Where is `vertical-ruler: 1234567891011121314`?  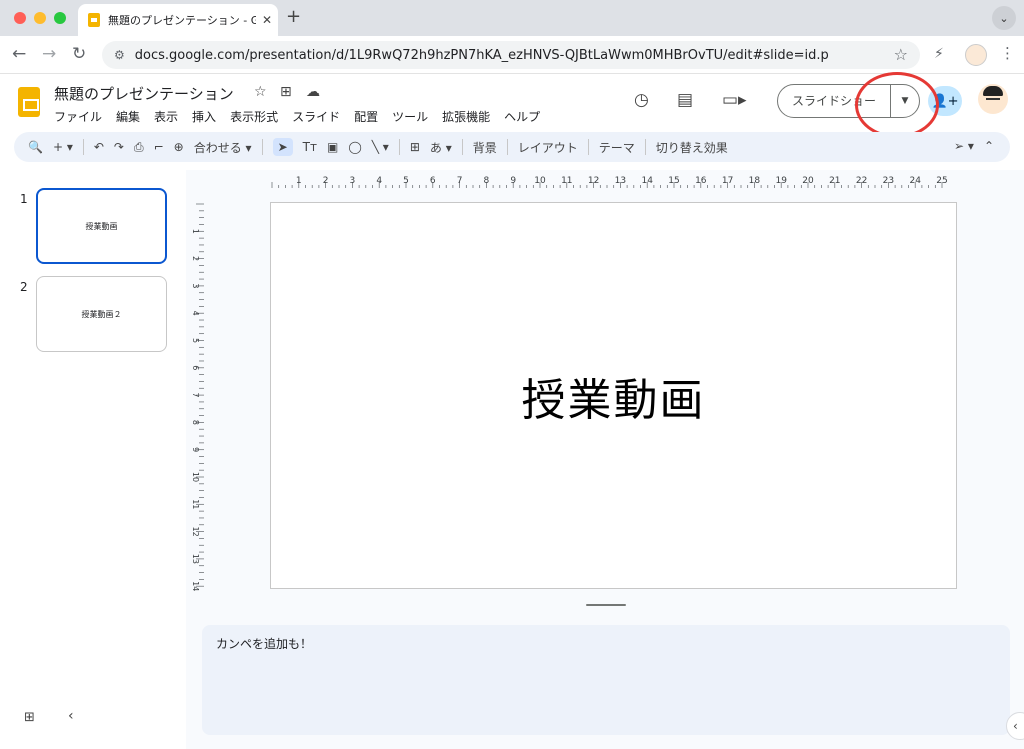 vertical-ruler: 1234567891011121314 is located at coordinates (195, 397).